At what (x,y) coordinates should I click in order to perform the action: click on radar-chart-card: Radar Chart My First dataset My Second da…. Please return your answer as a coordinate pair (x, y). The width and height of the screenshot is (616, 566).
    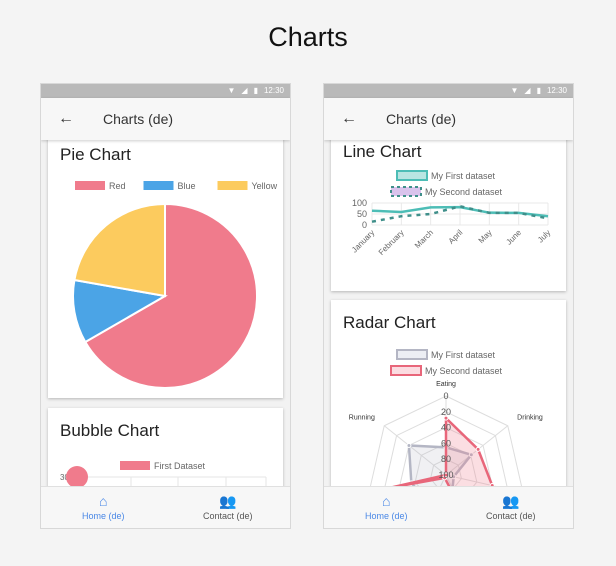
    Looking at the image, I should click on (448, 393).